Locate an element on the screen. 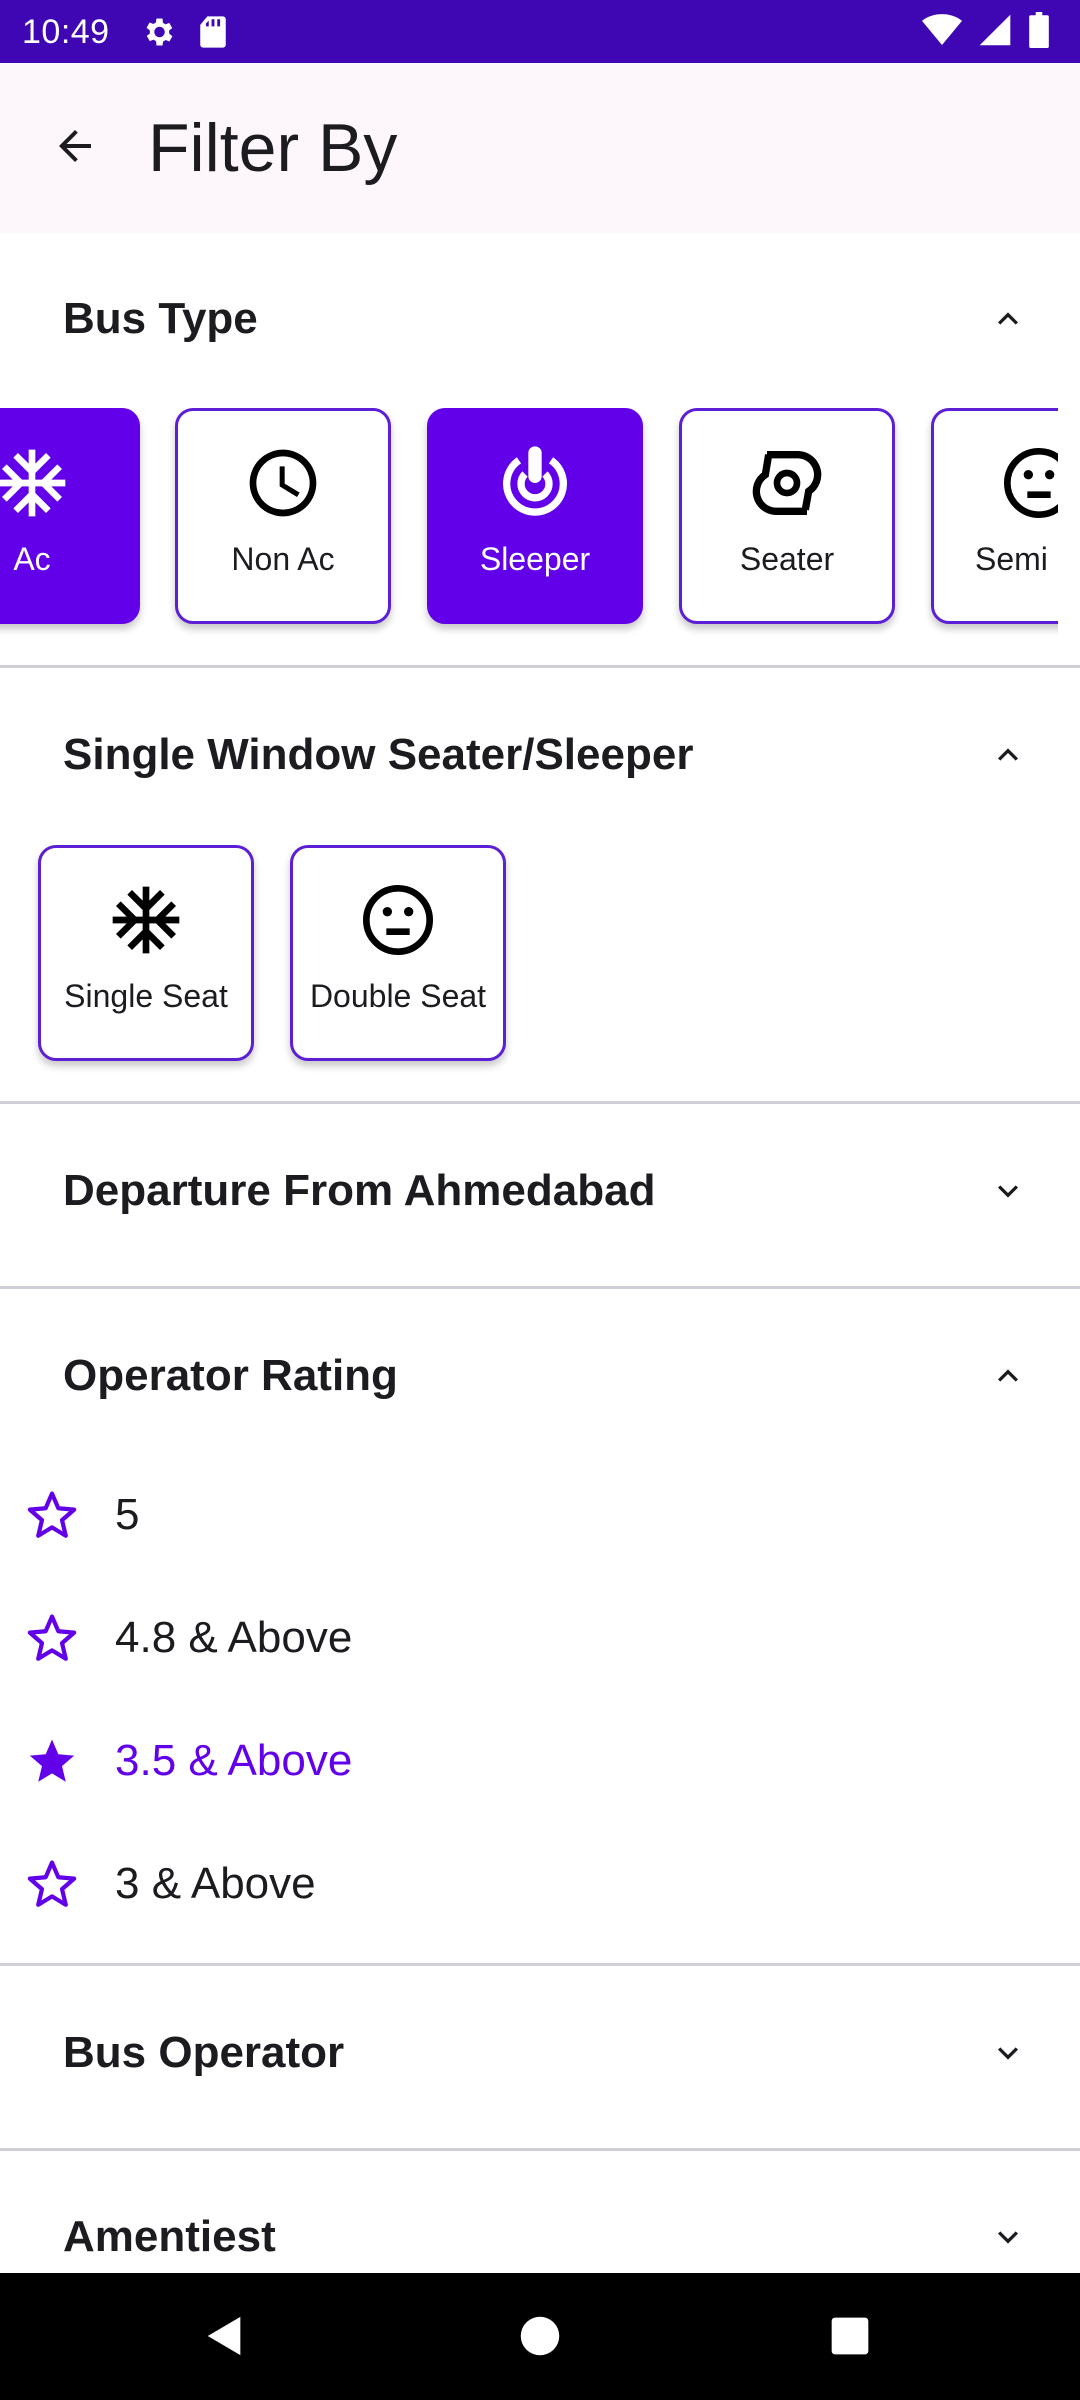 The height and width of the screenshot is (2400, 1080). chip-seater: Seater is located at coordinates (787, 516).